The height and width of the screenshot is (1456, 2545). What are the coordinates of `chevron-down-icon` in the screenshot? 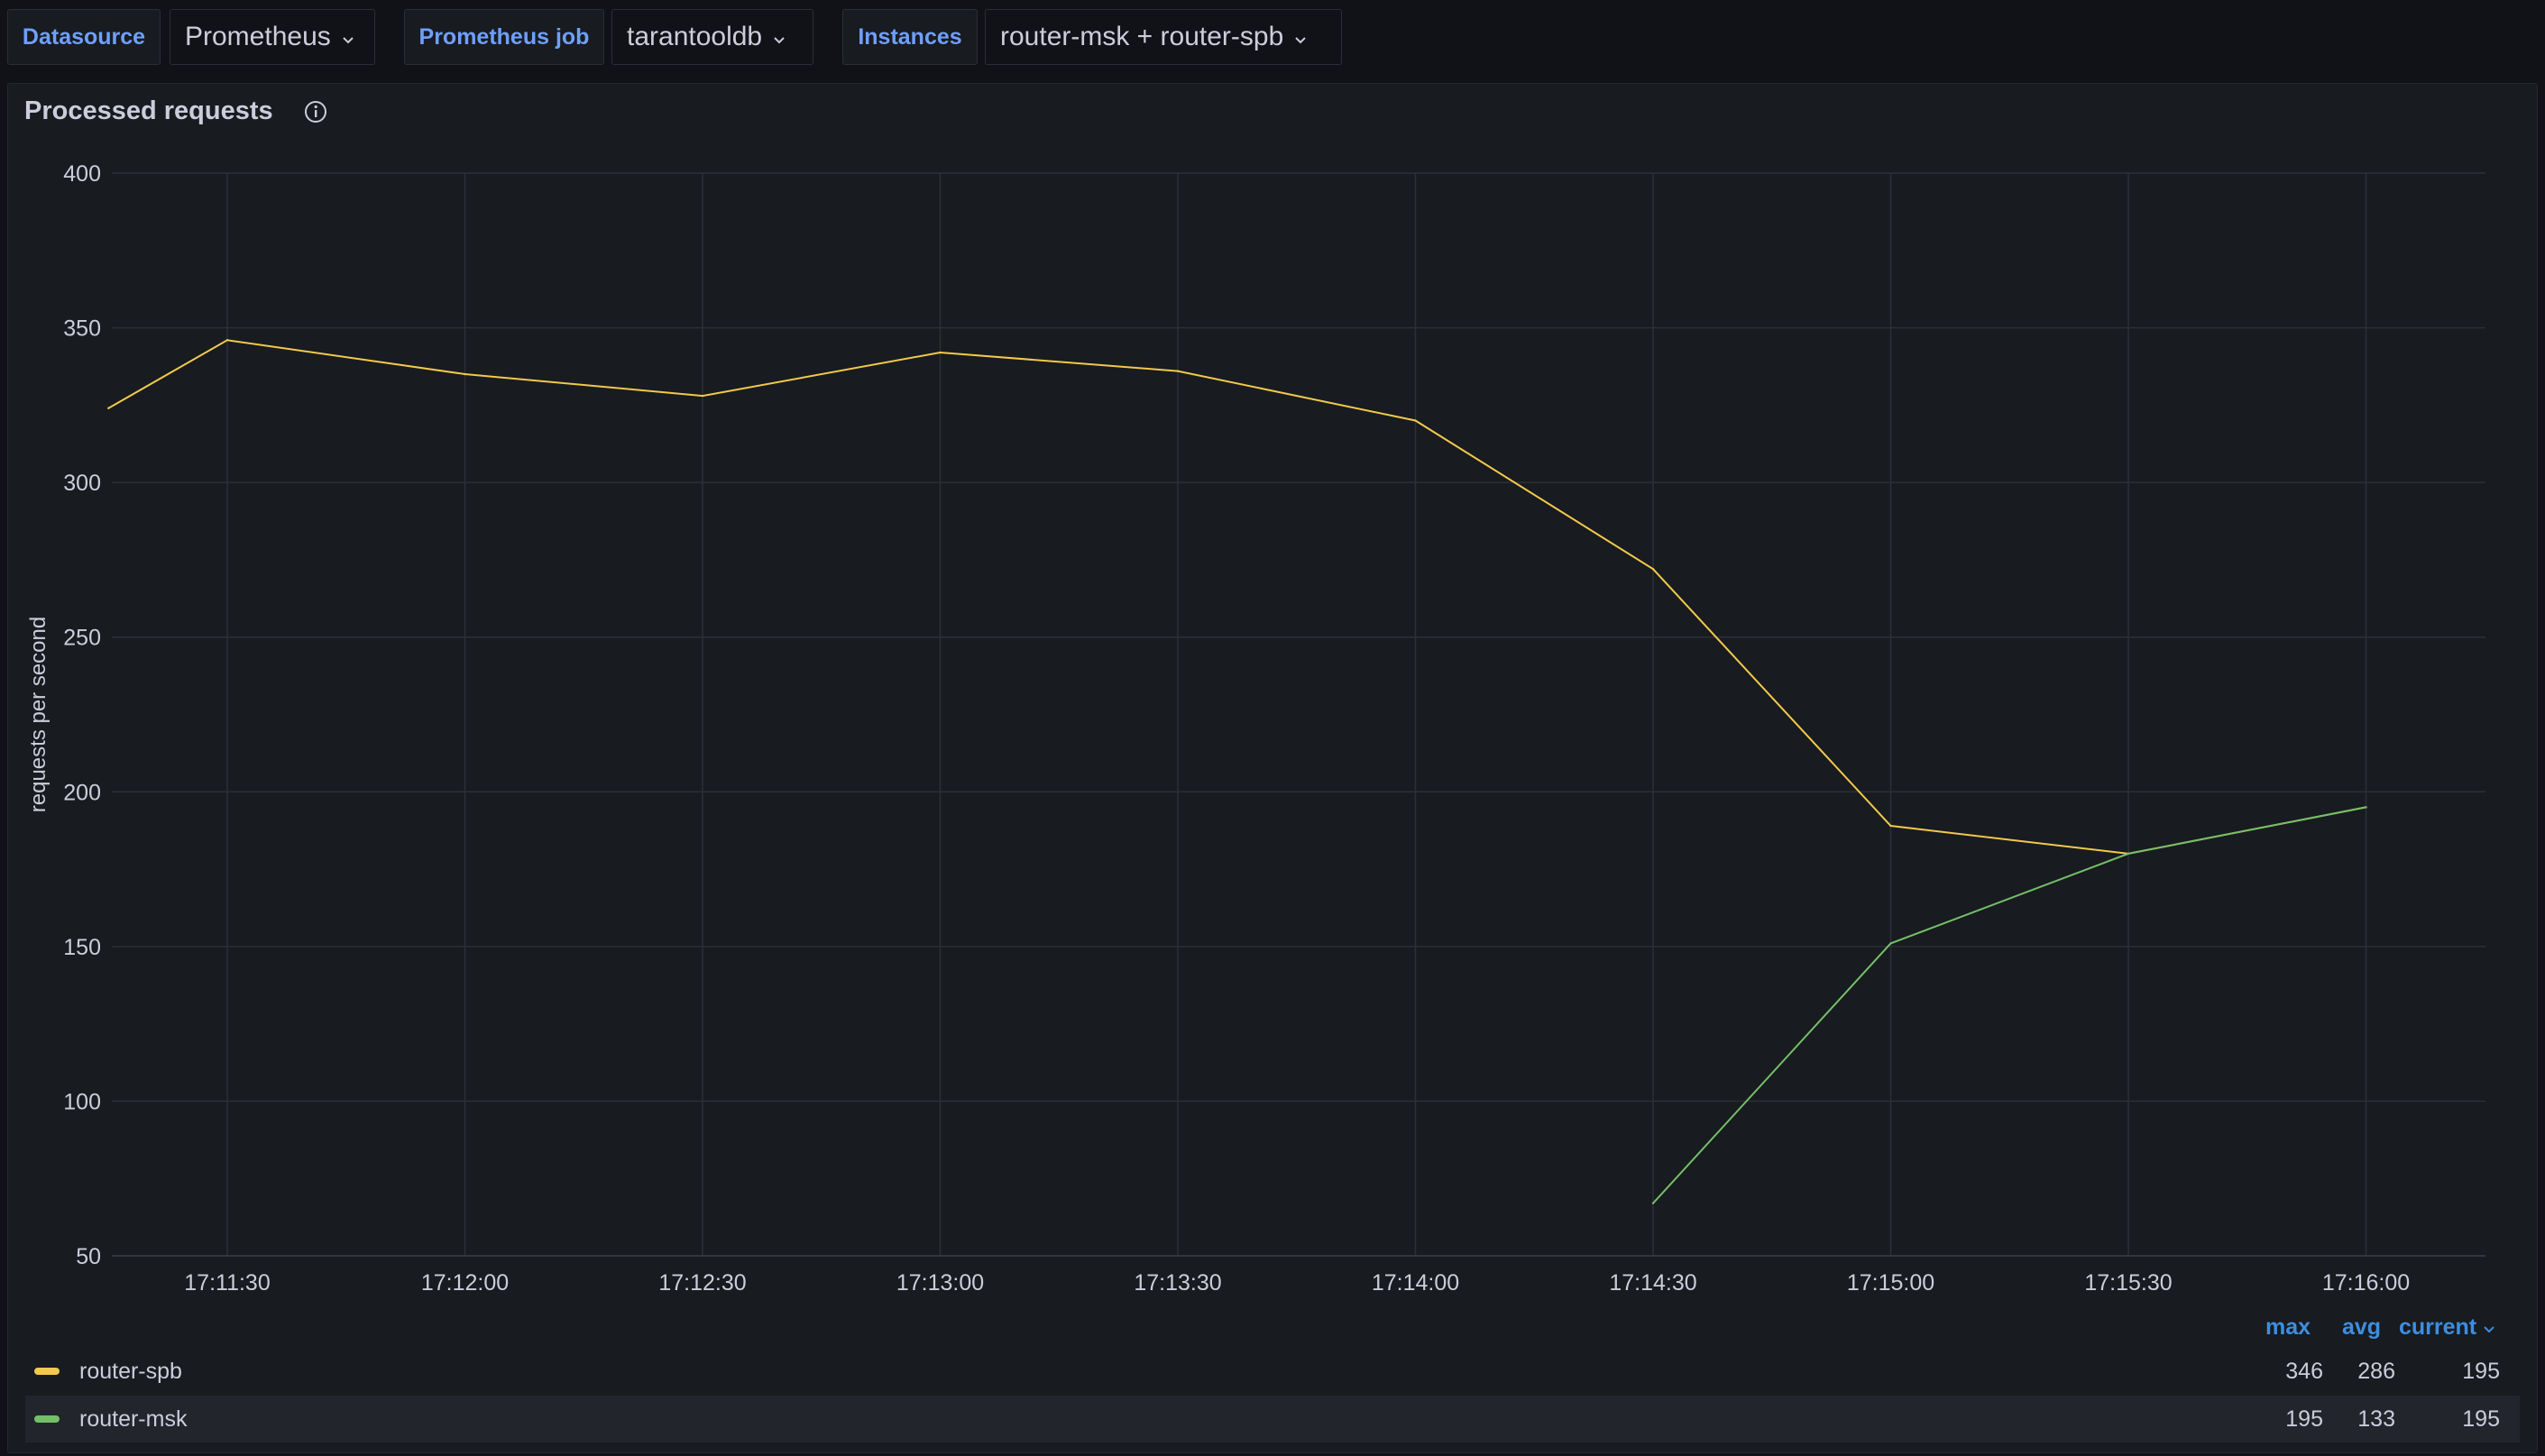 It's located at (2489, 1327).